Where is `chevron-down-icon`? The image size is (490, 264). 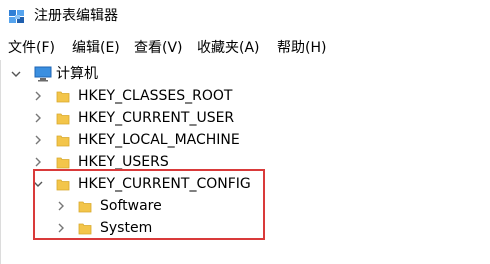
chevron-down-icon is located at coordinates (16, 74).